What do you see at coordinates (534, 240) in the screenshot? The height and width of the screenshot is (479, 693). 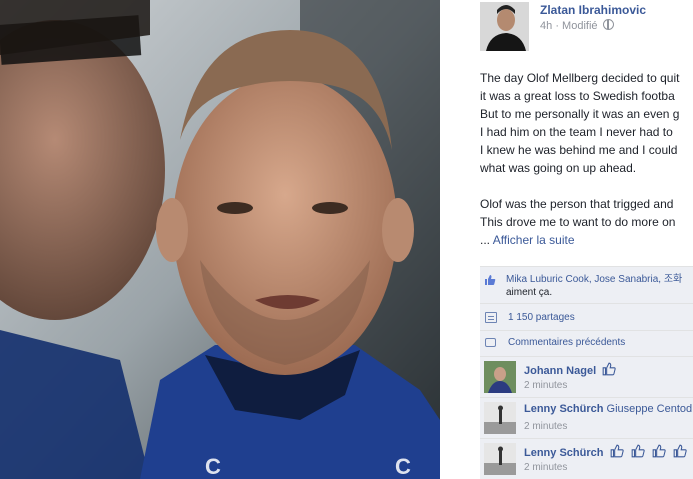 I see `see-more-link: Afficher la suite` at bounding box center [534, 240].